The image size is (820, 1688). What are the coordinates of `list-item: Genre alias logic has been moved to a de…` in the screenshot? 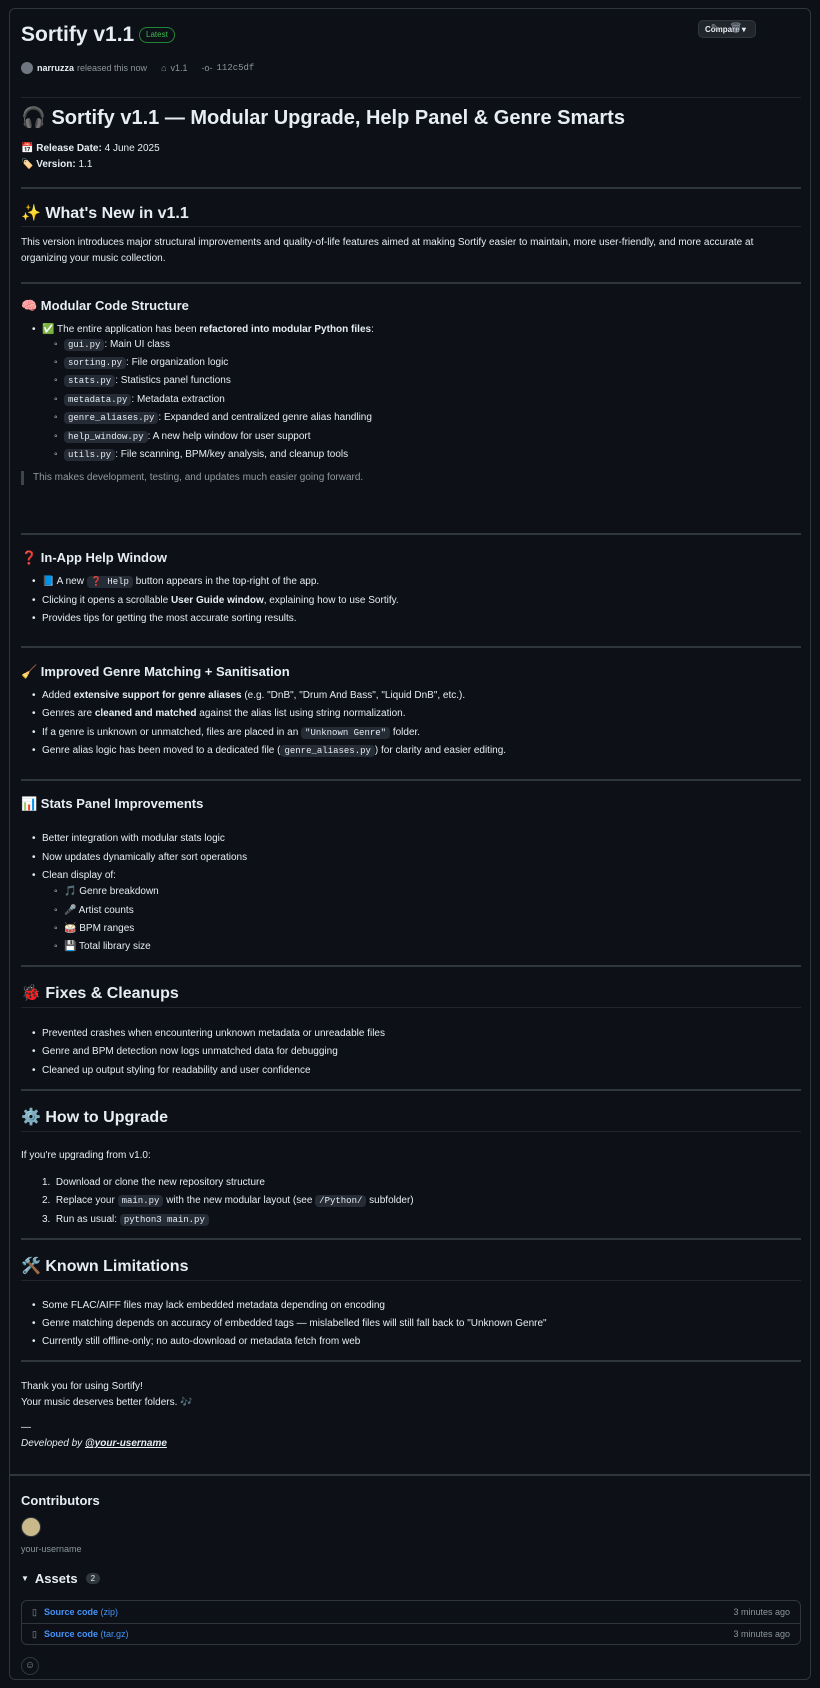 It's located at (269, 751).